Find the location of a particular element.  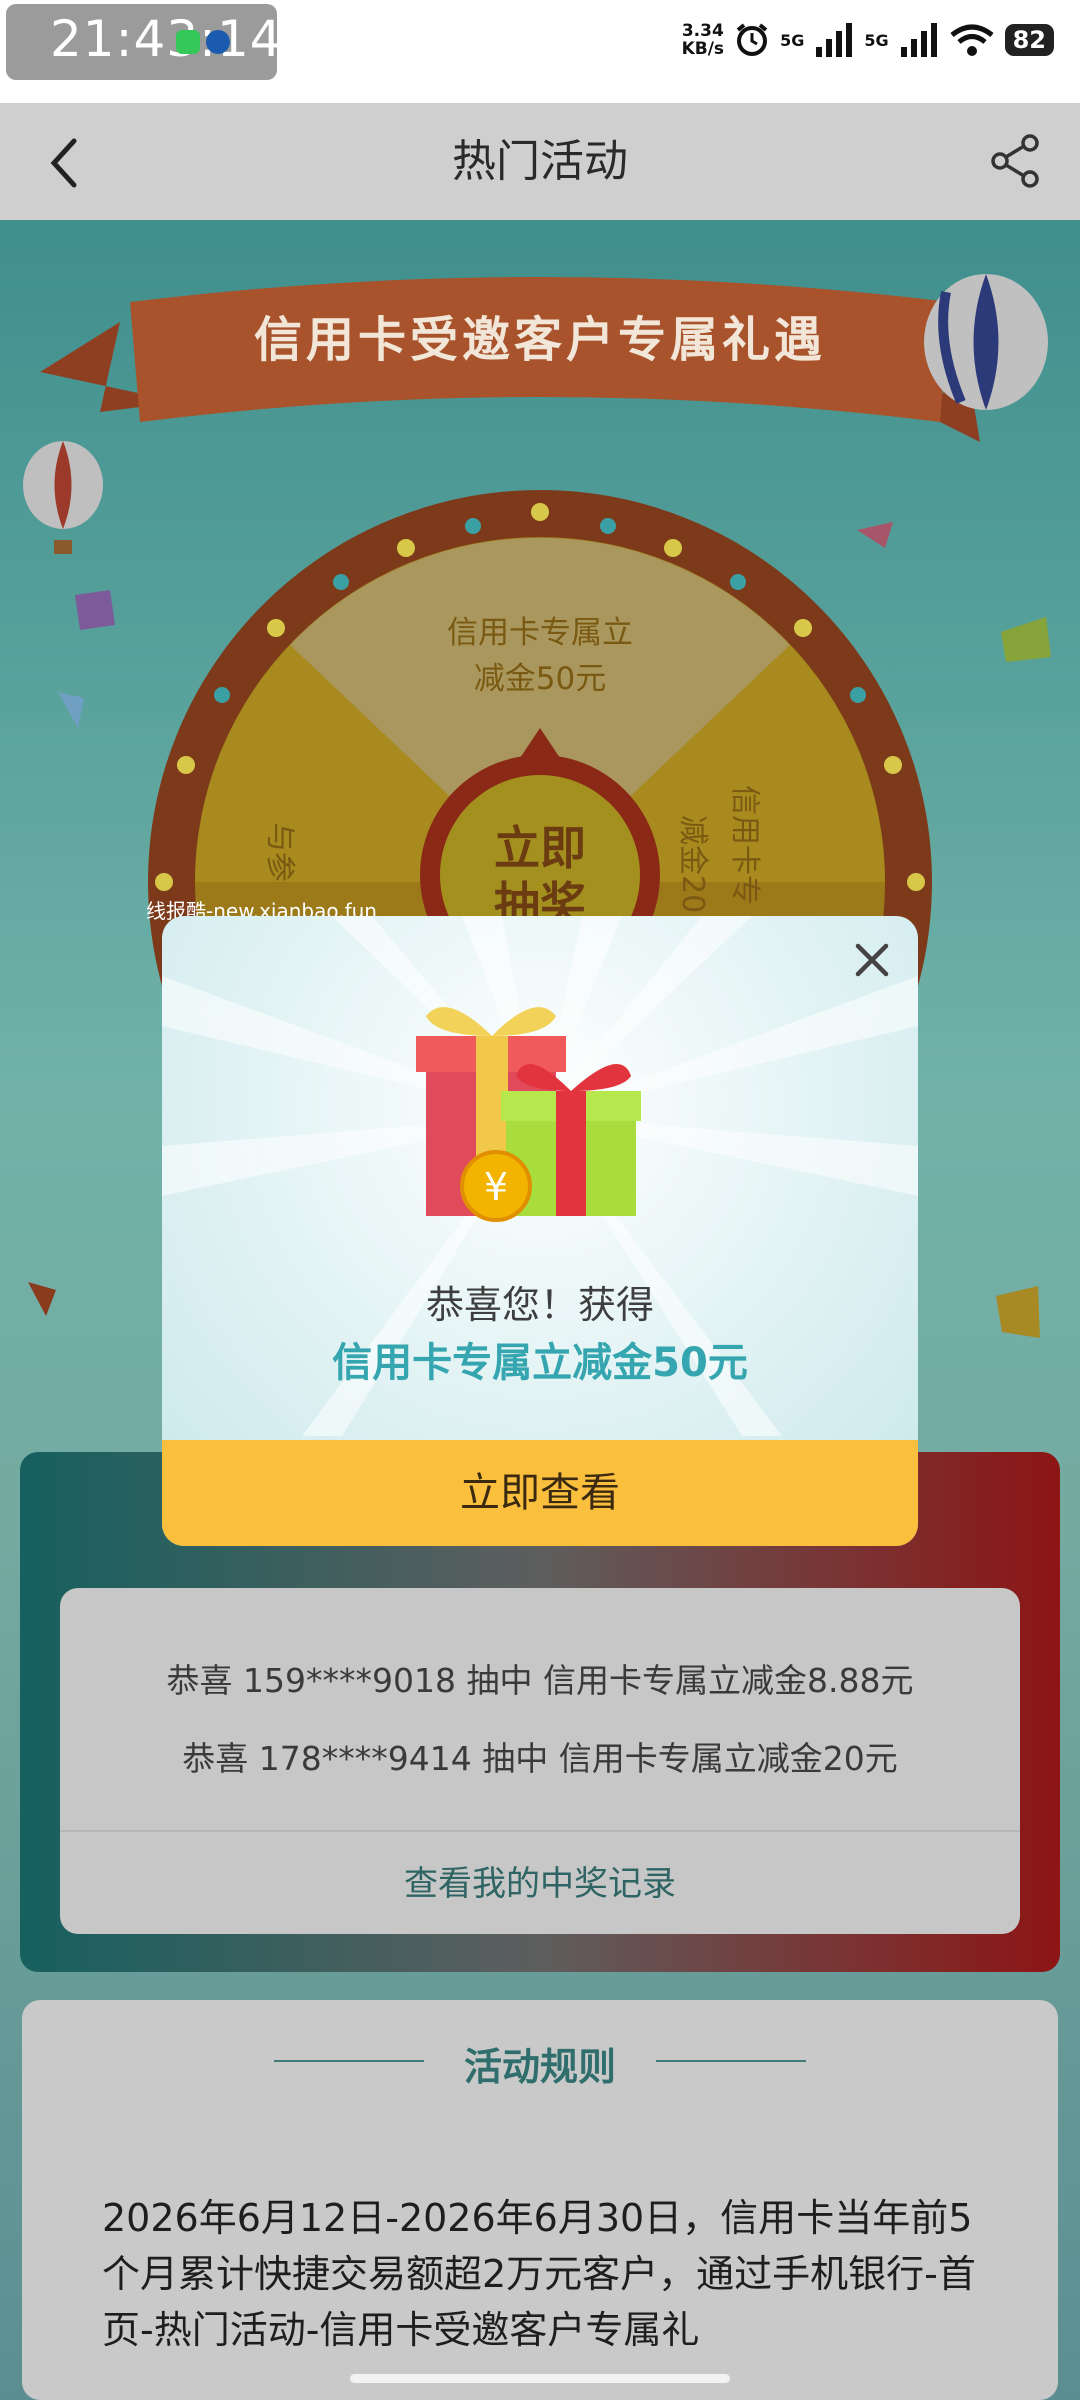

wheel-segment-label: 与参 is located at coordinates (279, 852).